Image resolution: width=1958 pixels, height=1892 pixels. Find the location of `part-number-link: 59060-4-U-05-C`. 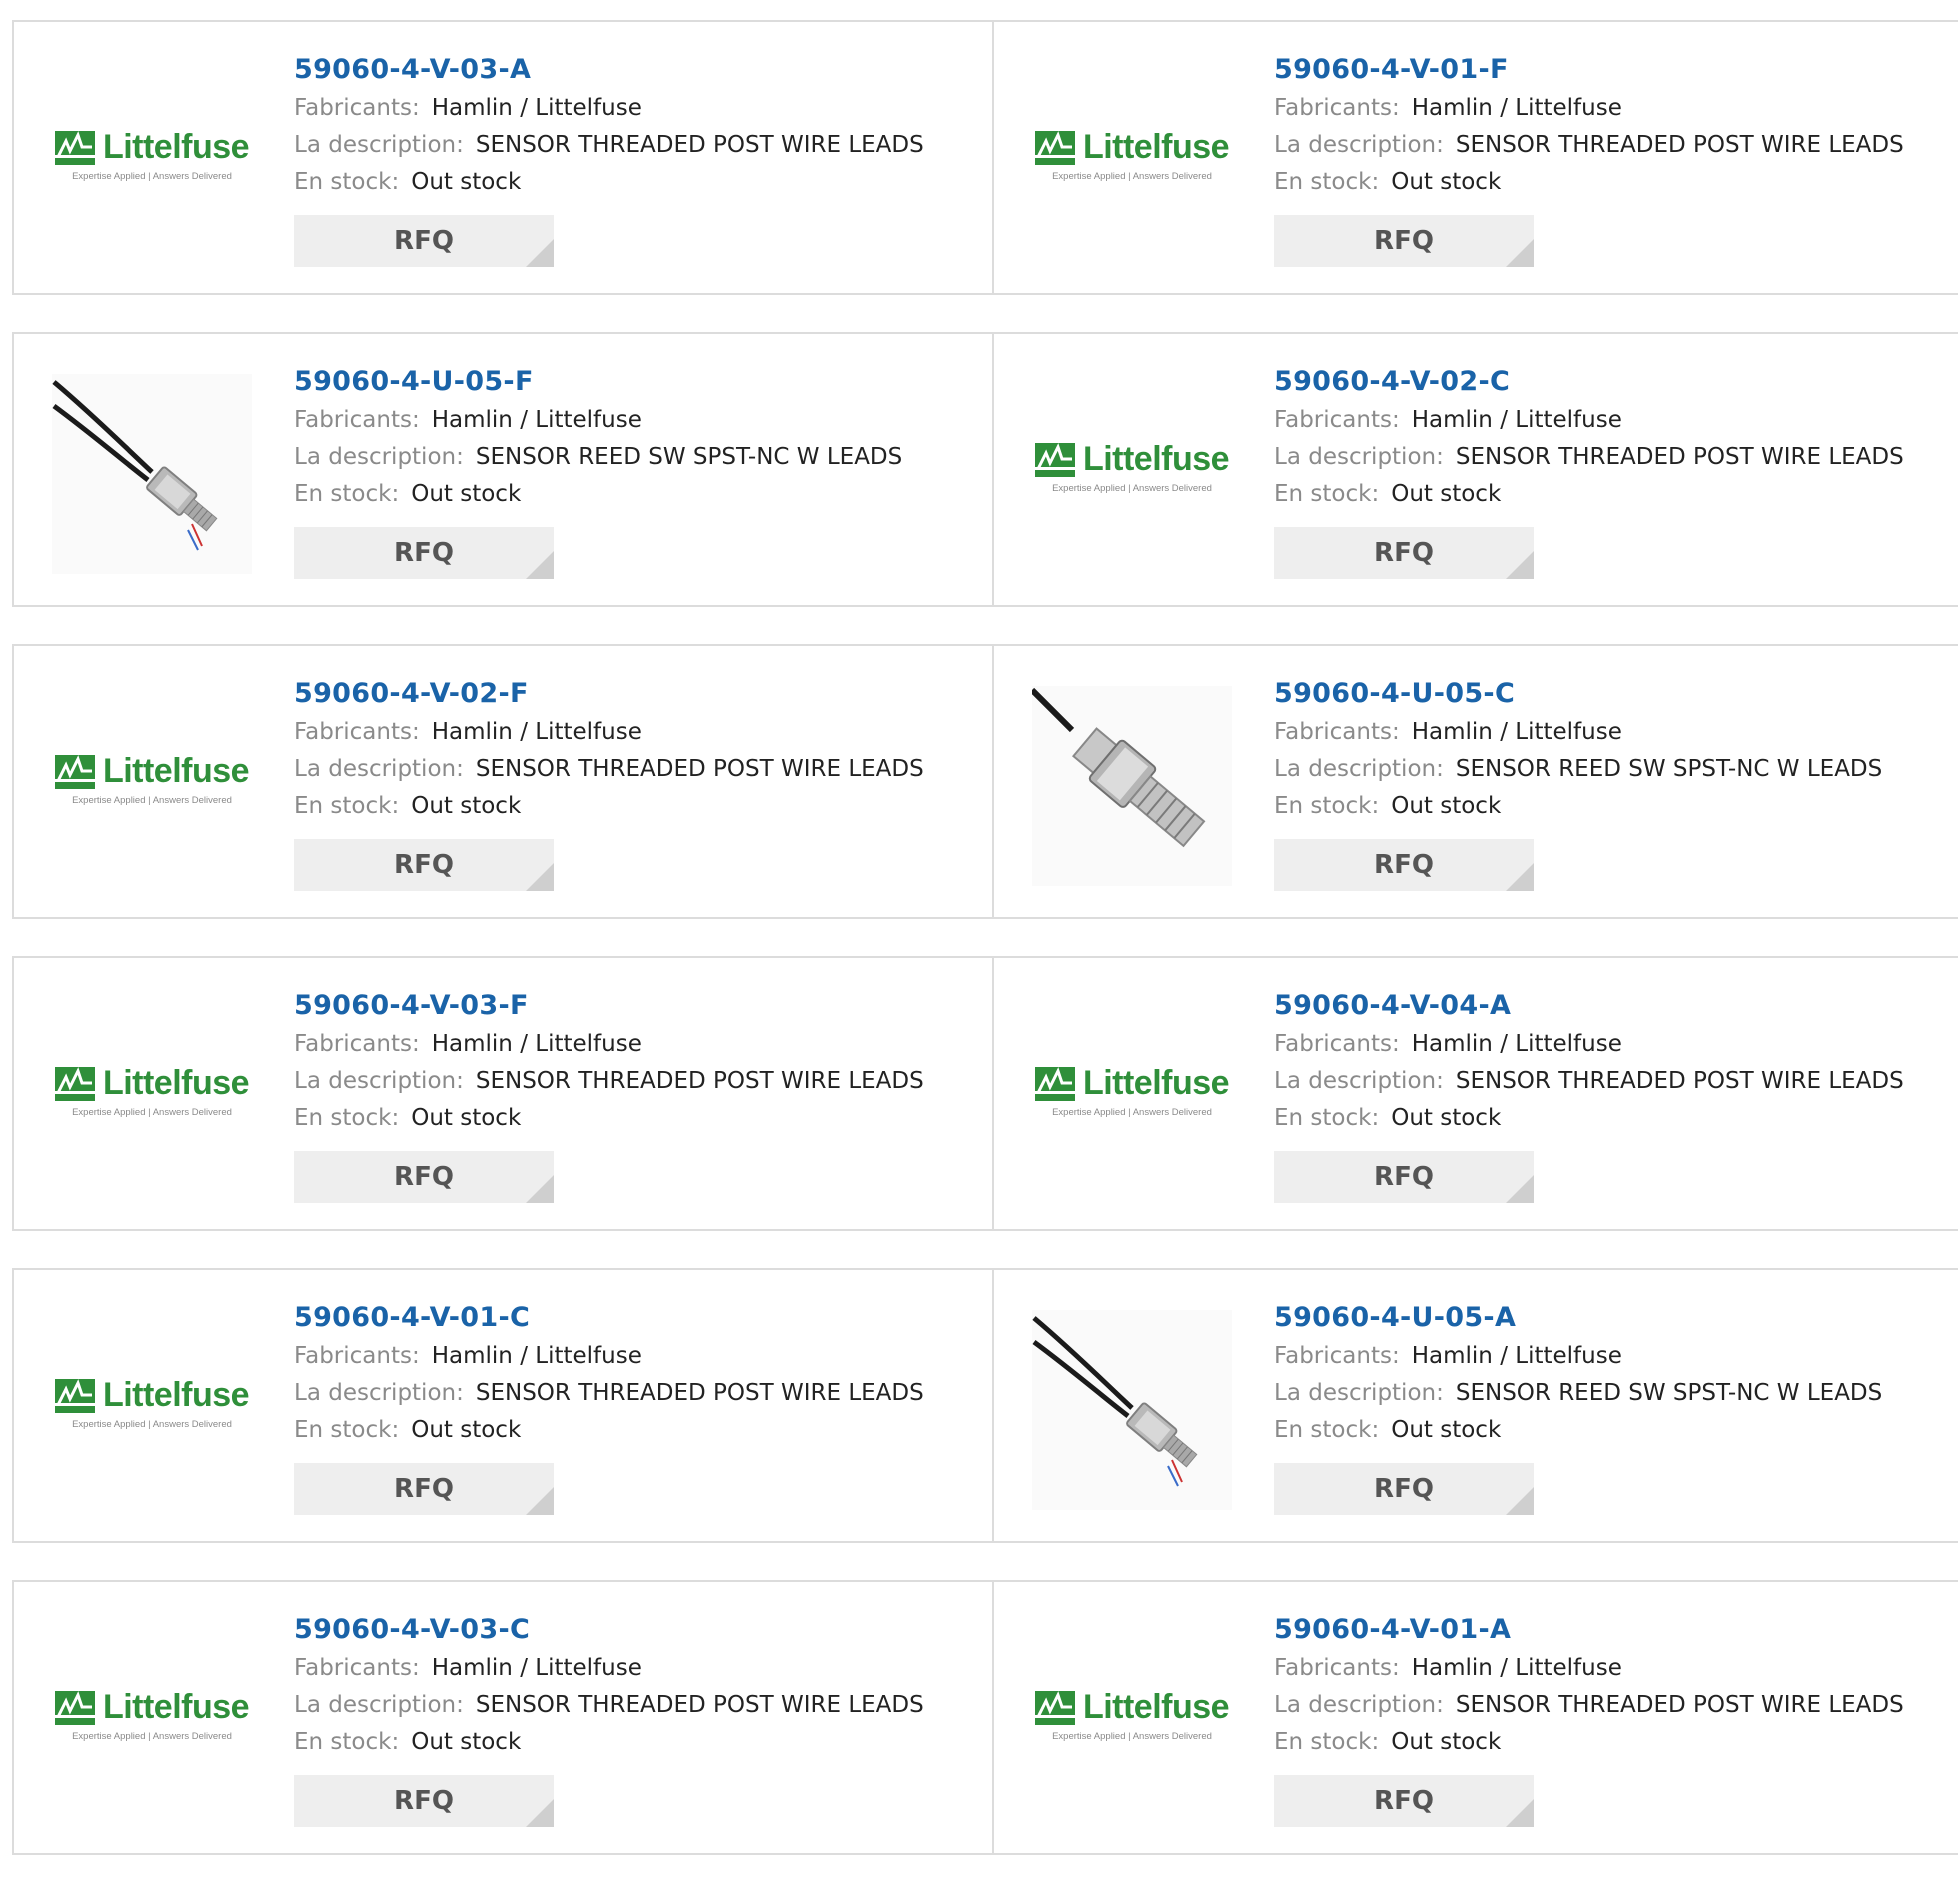

part-number-link: 59060-4-U-05-C is located at coordinates (1614, 694).